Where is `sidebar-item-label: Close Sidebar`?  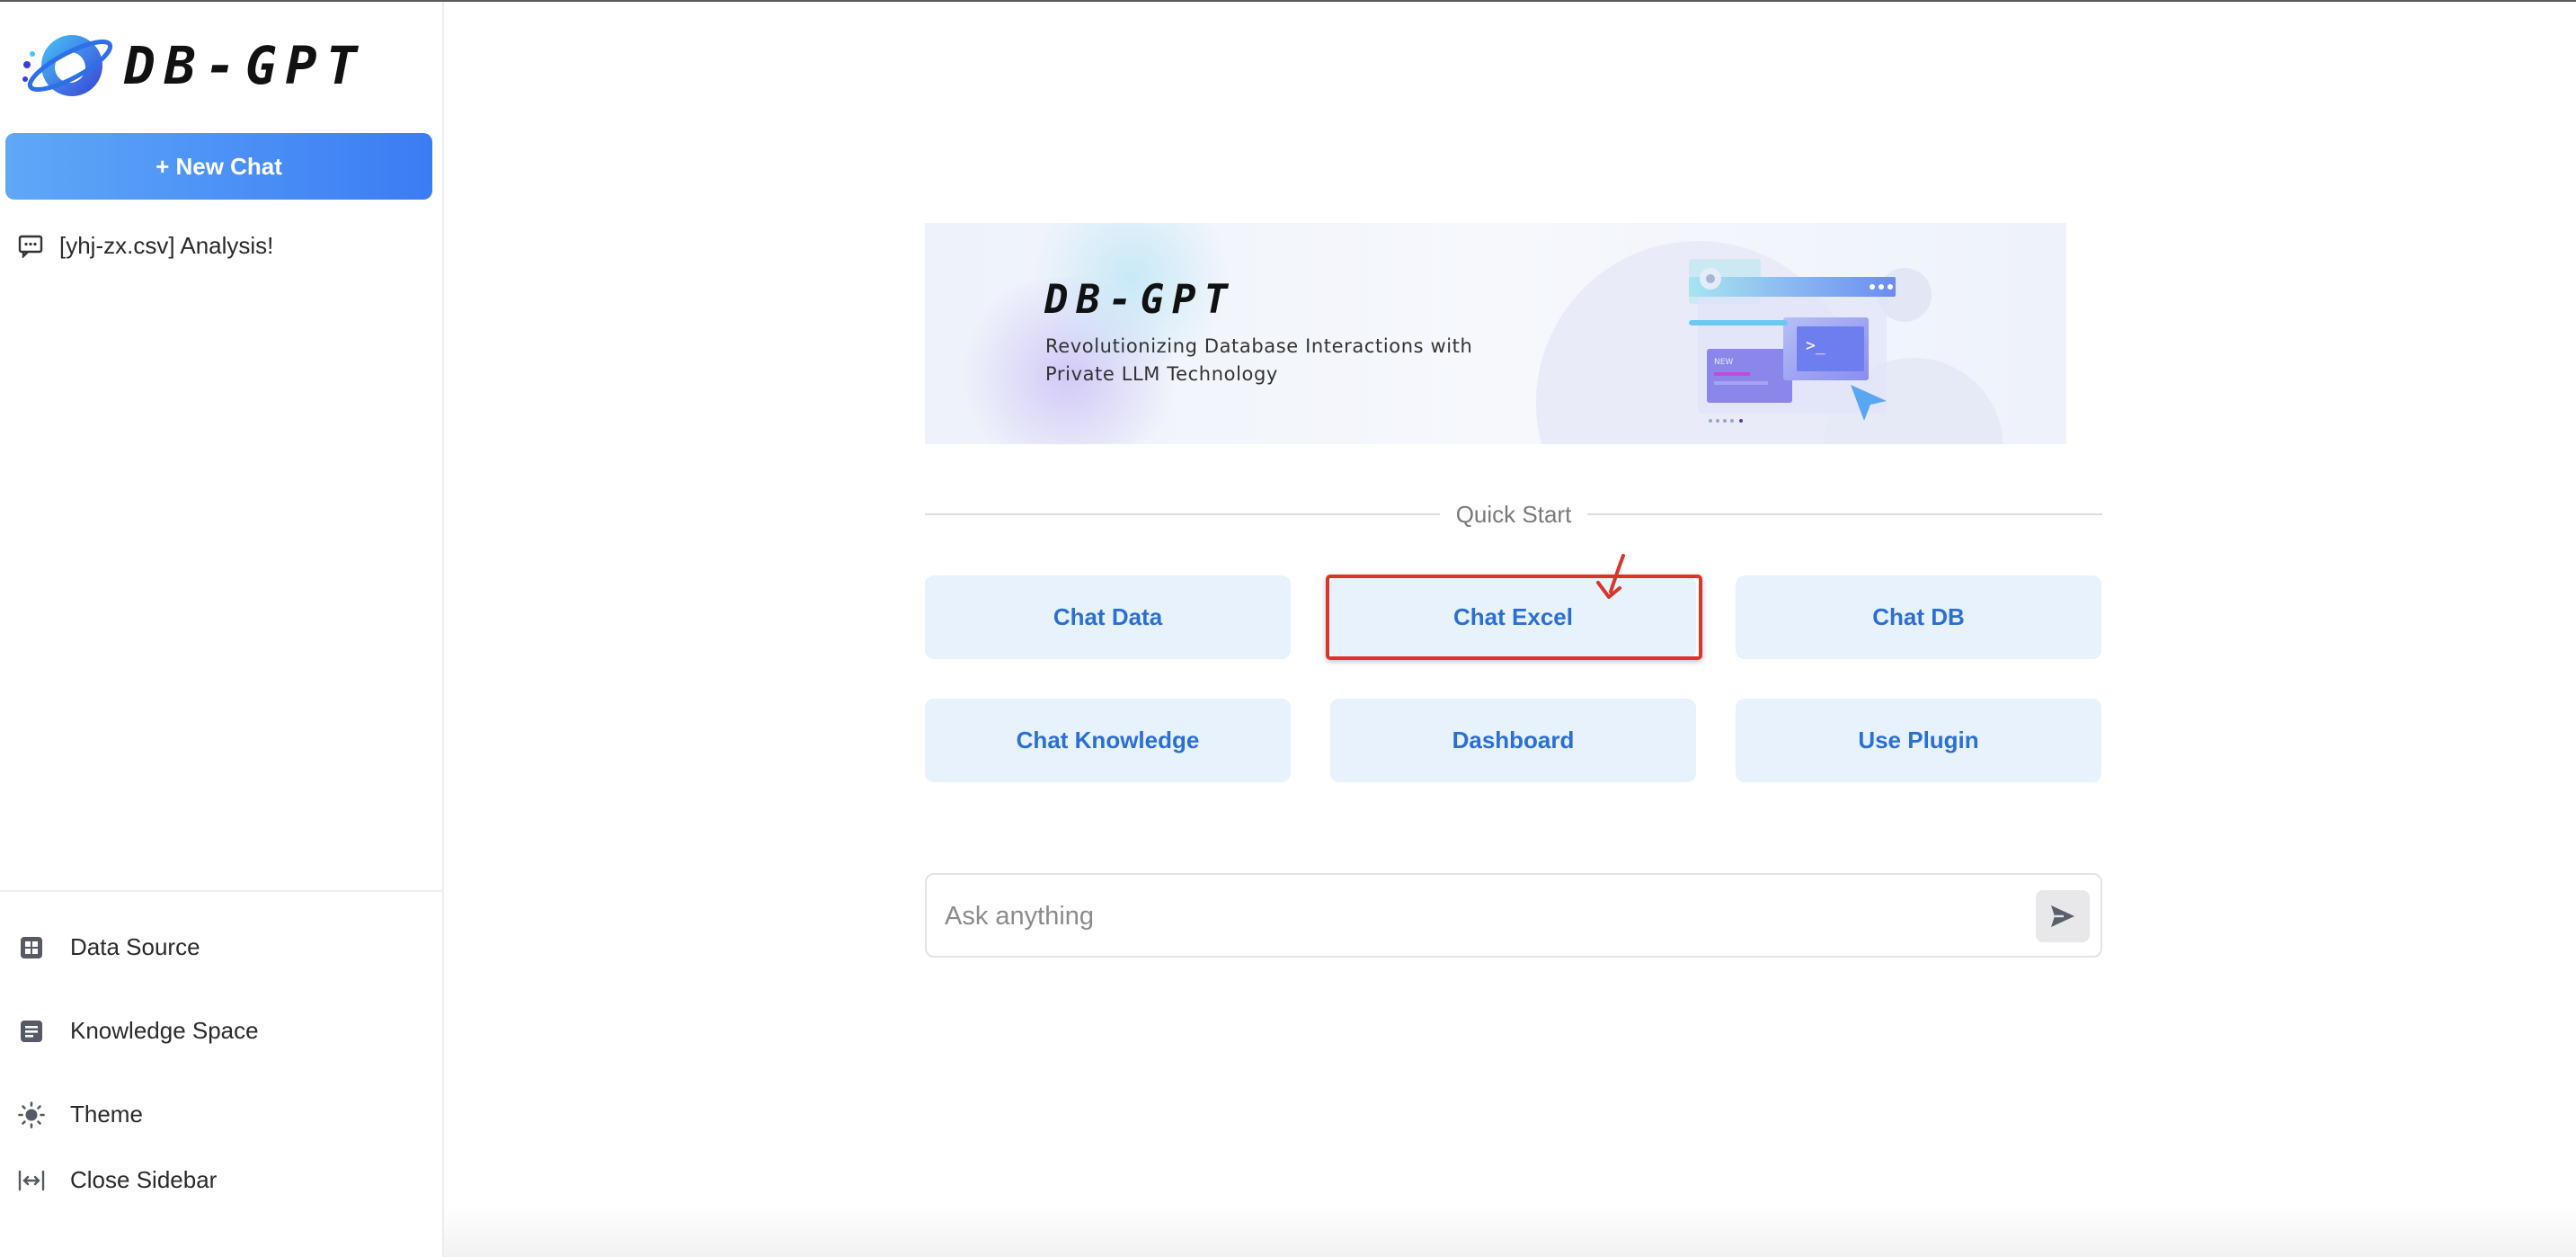 sidebar-item-label: Close Sidebar is located at coordinates (144, 1179).